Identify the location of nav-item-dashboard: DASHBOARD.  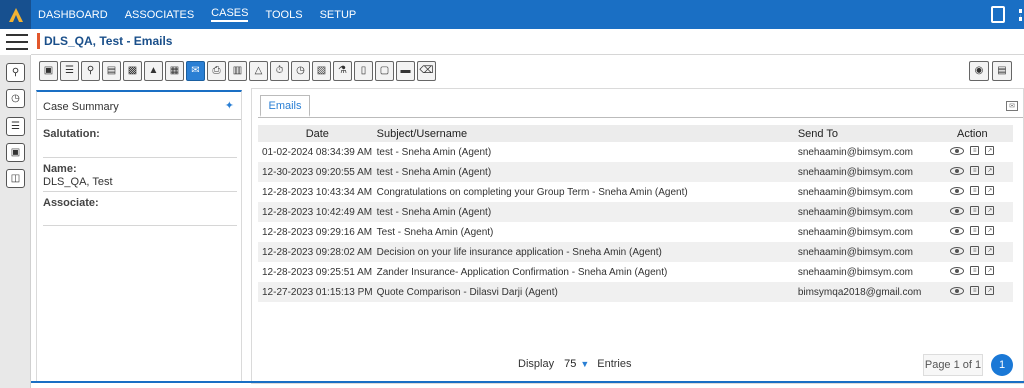
(73, 15).